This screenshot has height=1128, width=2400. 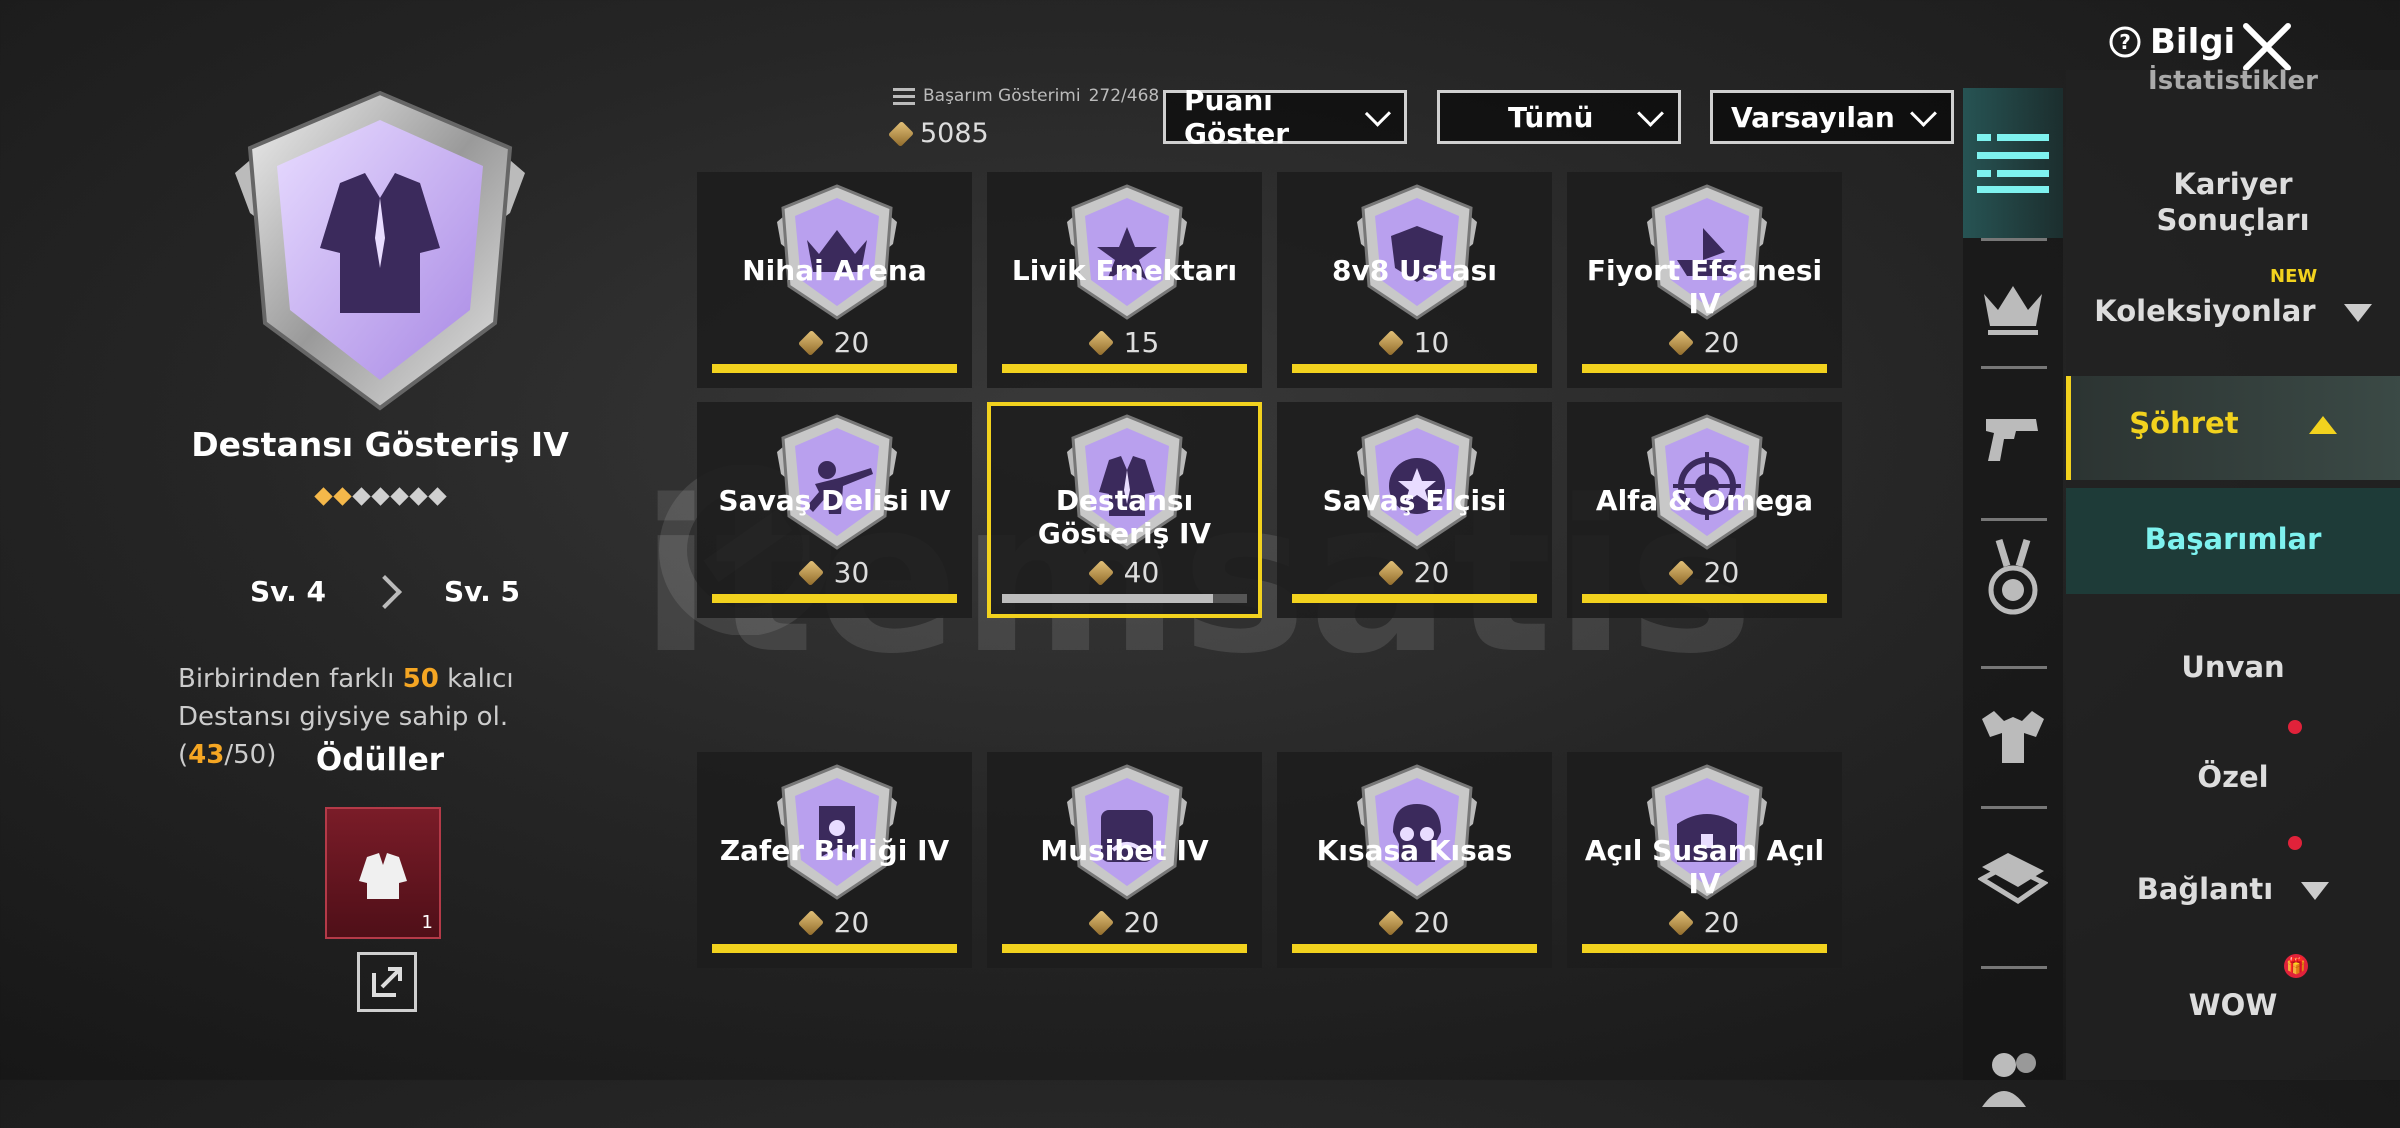 I want to click on show-points-dropdown: Puanı Göster, so click(x=1285, y=117).